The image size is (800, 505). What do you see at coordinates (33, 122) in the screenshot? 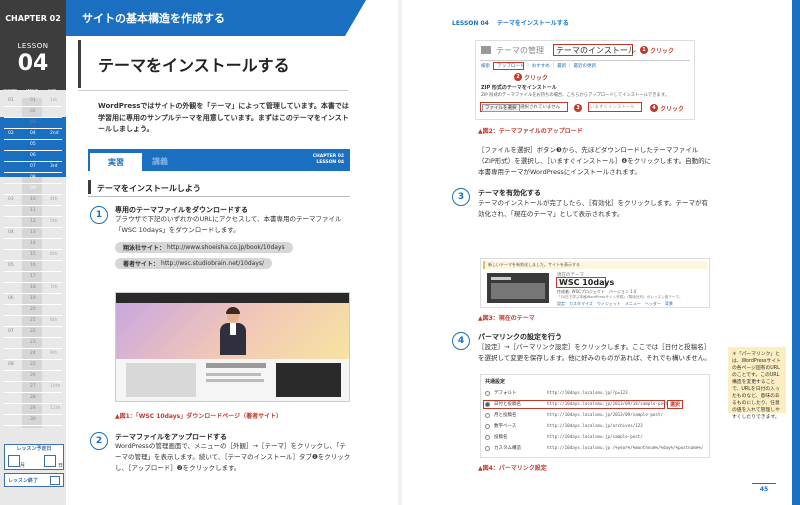
I see `sidebar-lesson: 03` at bounding box center [33, 122].